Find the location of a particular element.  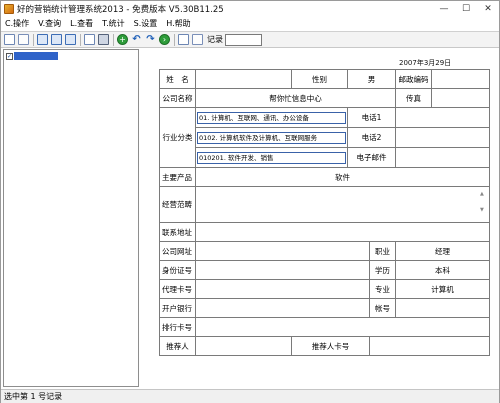

idcard-field is located at coordinates (282, 270).